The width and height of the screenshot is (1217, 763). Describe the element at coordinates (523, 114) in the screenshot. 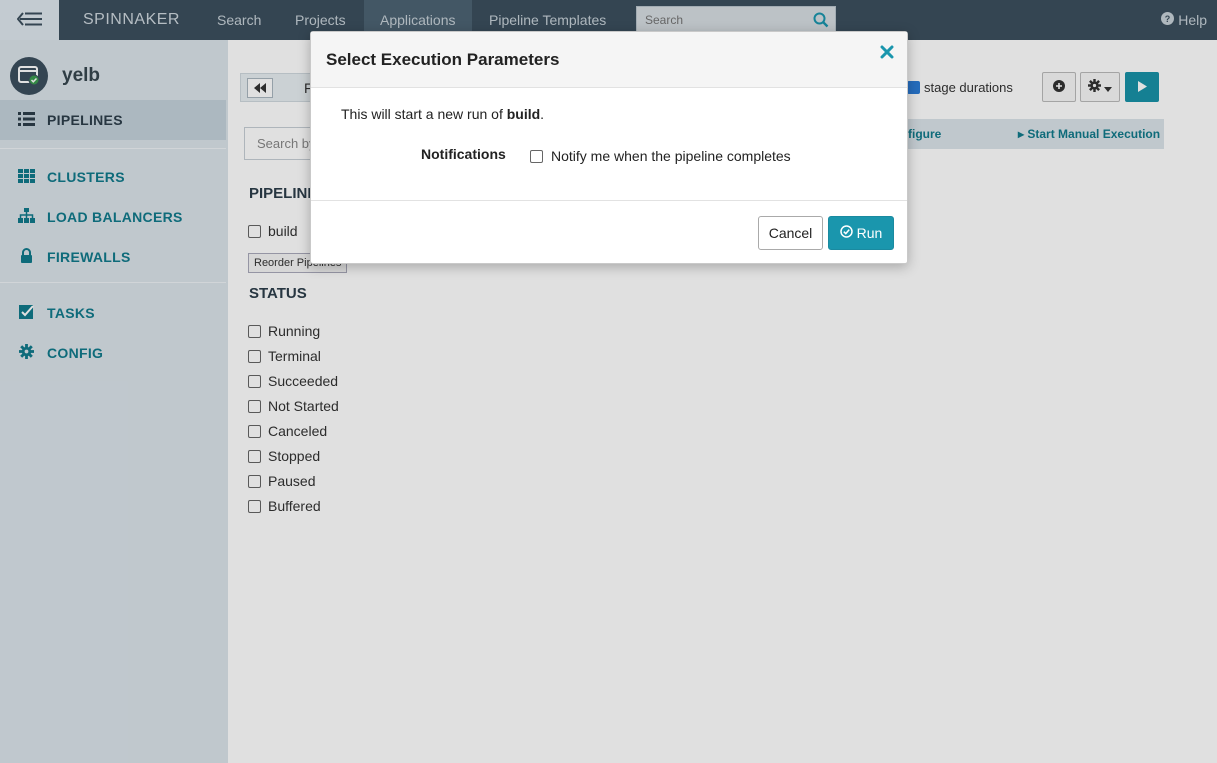

I see `run-pipeline-name: build` at that location.